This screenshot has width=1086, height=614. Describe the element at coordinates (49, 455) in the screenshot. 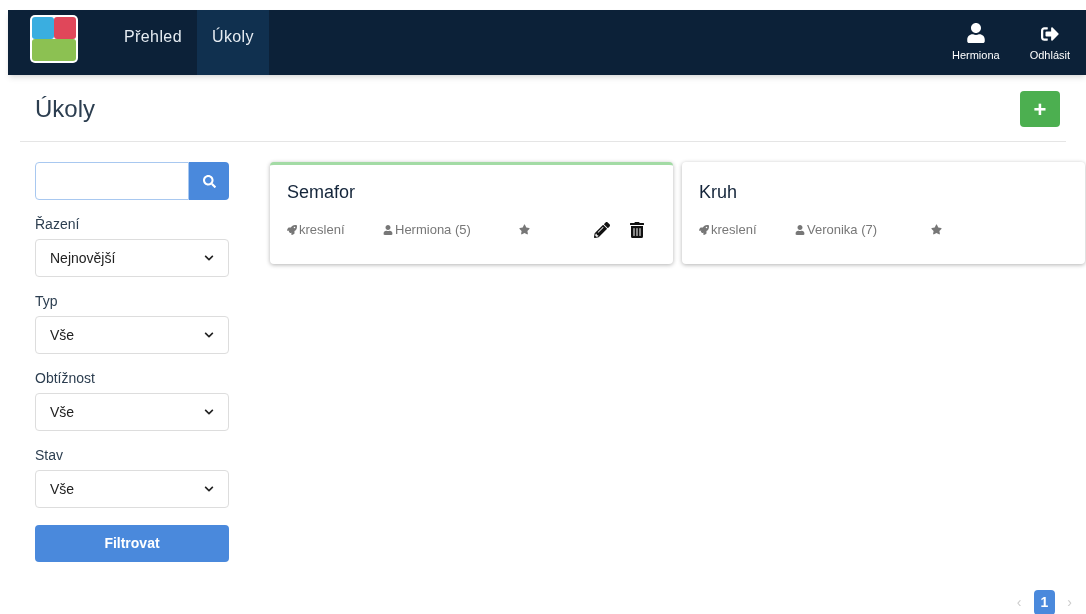

I see `filter-label: Stav` at that location.